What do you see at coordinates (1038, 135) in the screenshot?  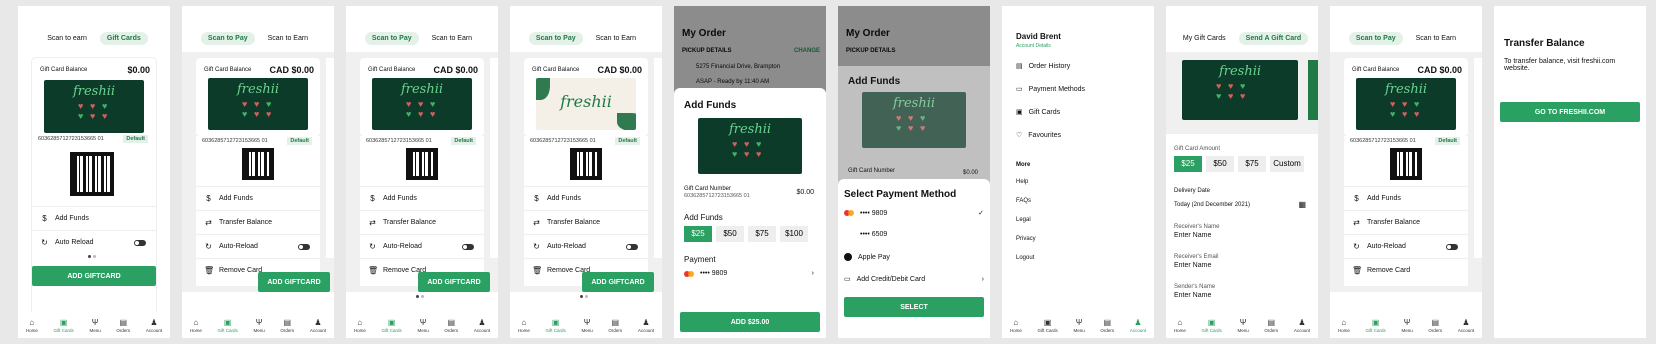 I see `account-menu-item: ♡ Favourites` at bounding box center [1038, 135].